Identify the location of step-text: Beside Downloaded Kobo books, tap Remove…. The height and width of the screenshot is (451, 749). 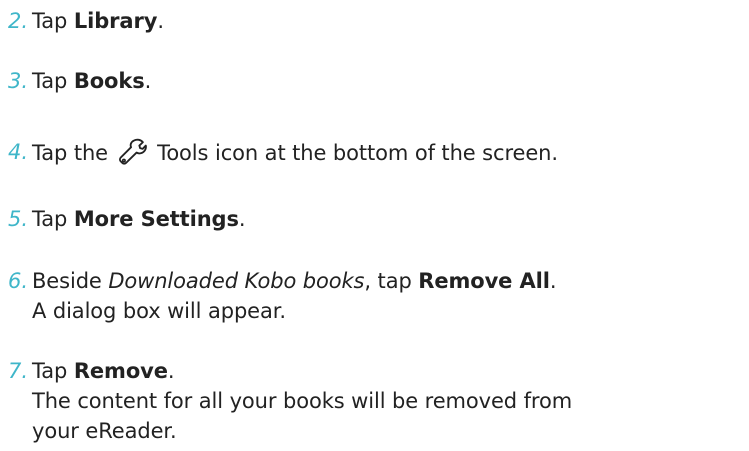
(294, 296).